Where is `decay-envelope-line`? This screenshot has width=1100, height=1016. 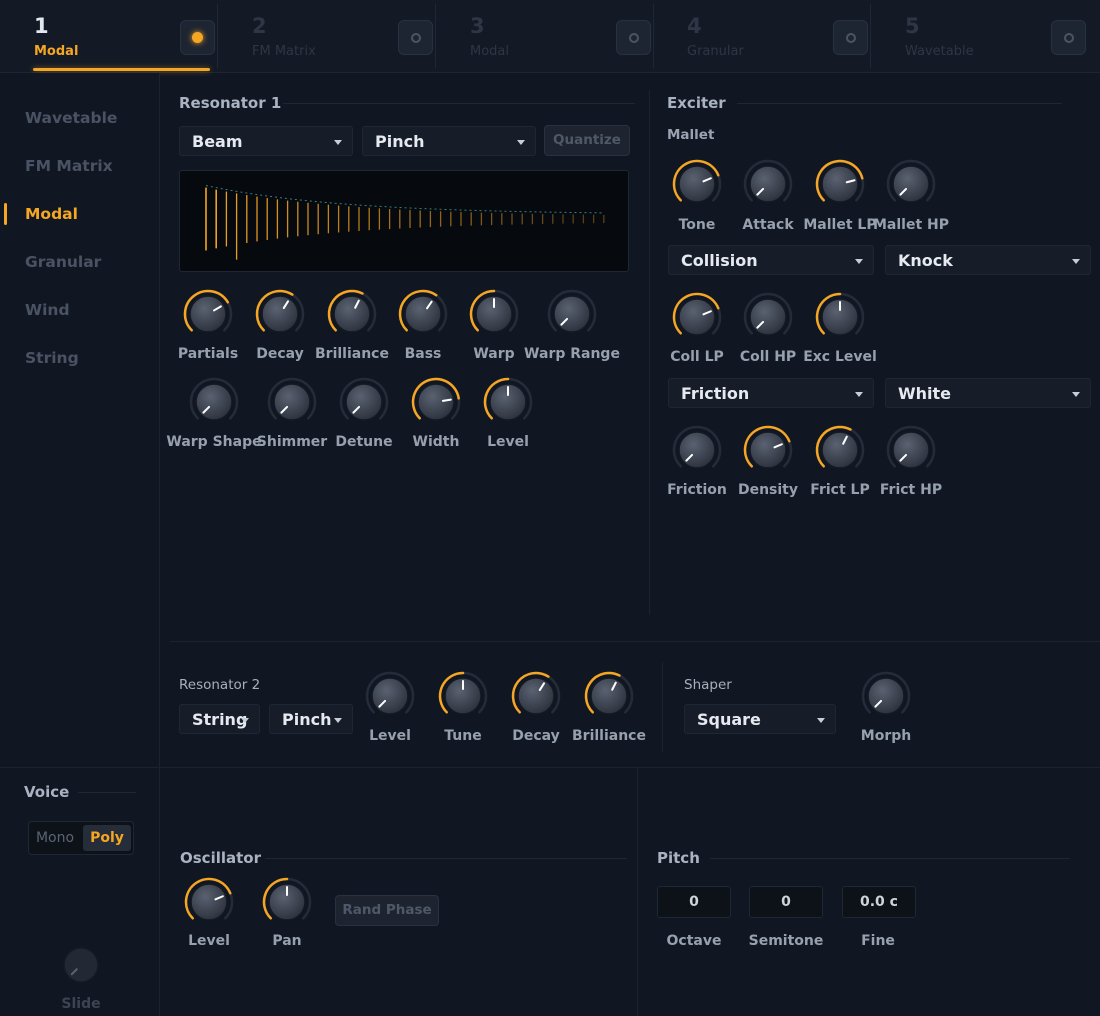 decay-envelope-line is located at coordinates (404, 199).